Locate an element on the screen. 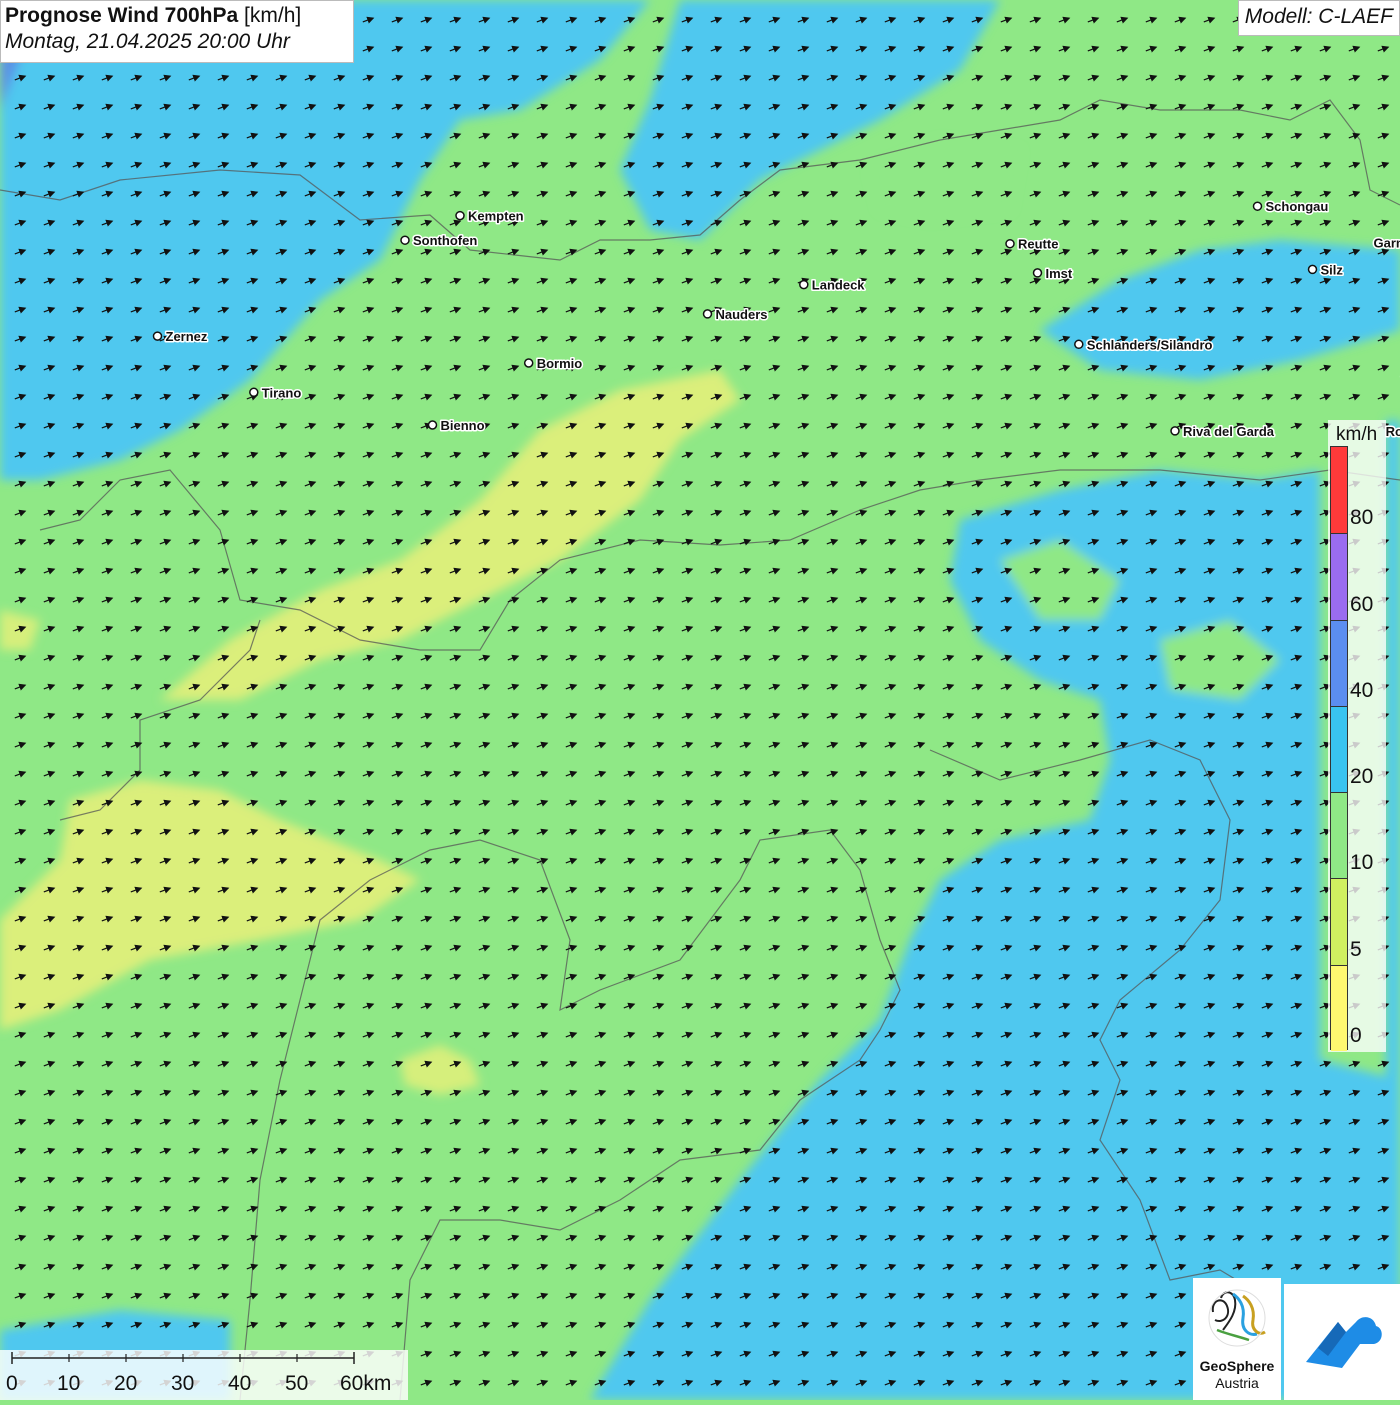  city-marker: Schlanders/Silandro is located at coordinates (1144, 344).